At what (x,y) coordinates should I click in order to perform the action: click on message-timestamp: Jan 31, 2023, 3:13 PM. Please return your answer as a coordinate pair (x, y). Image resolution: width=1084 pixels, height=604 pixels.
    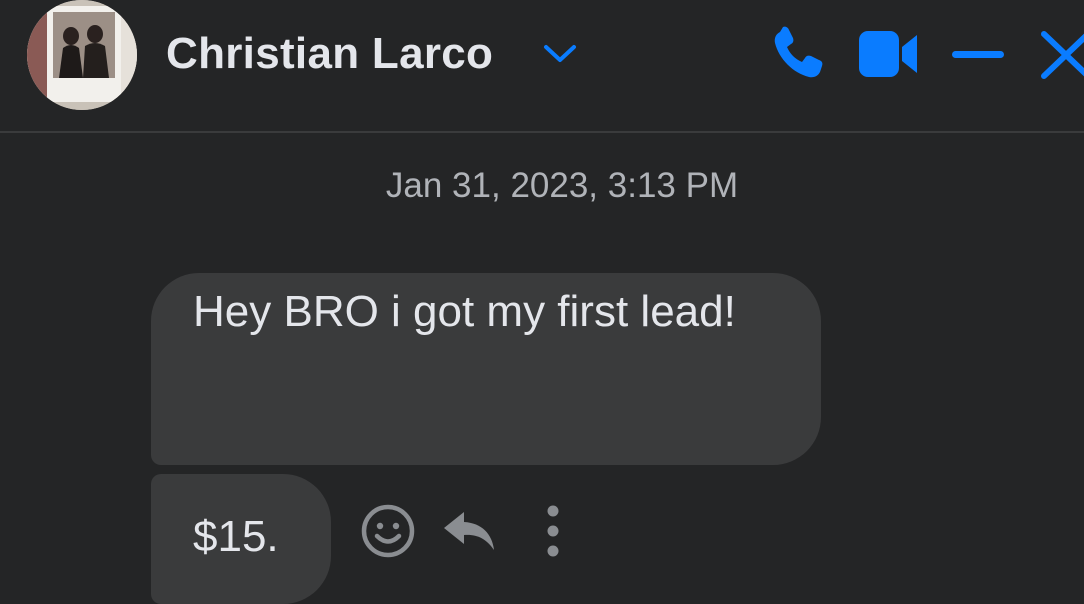
    Looking at the image, I should click on (562, 185).